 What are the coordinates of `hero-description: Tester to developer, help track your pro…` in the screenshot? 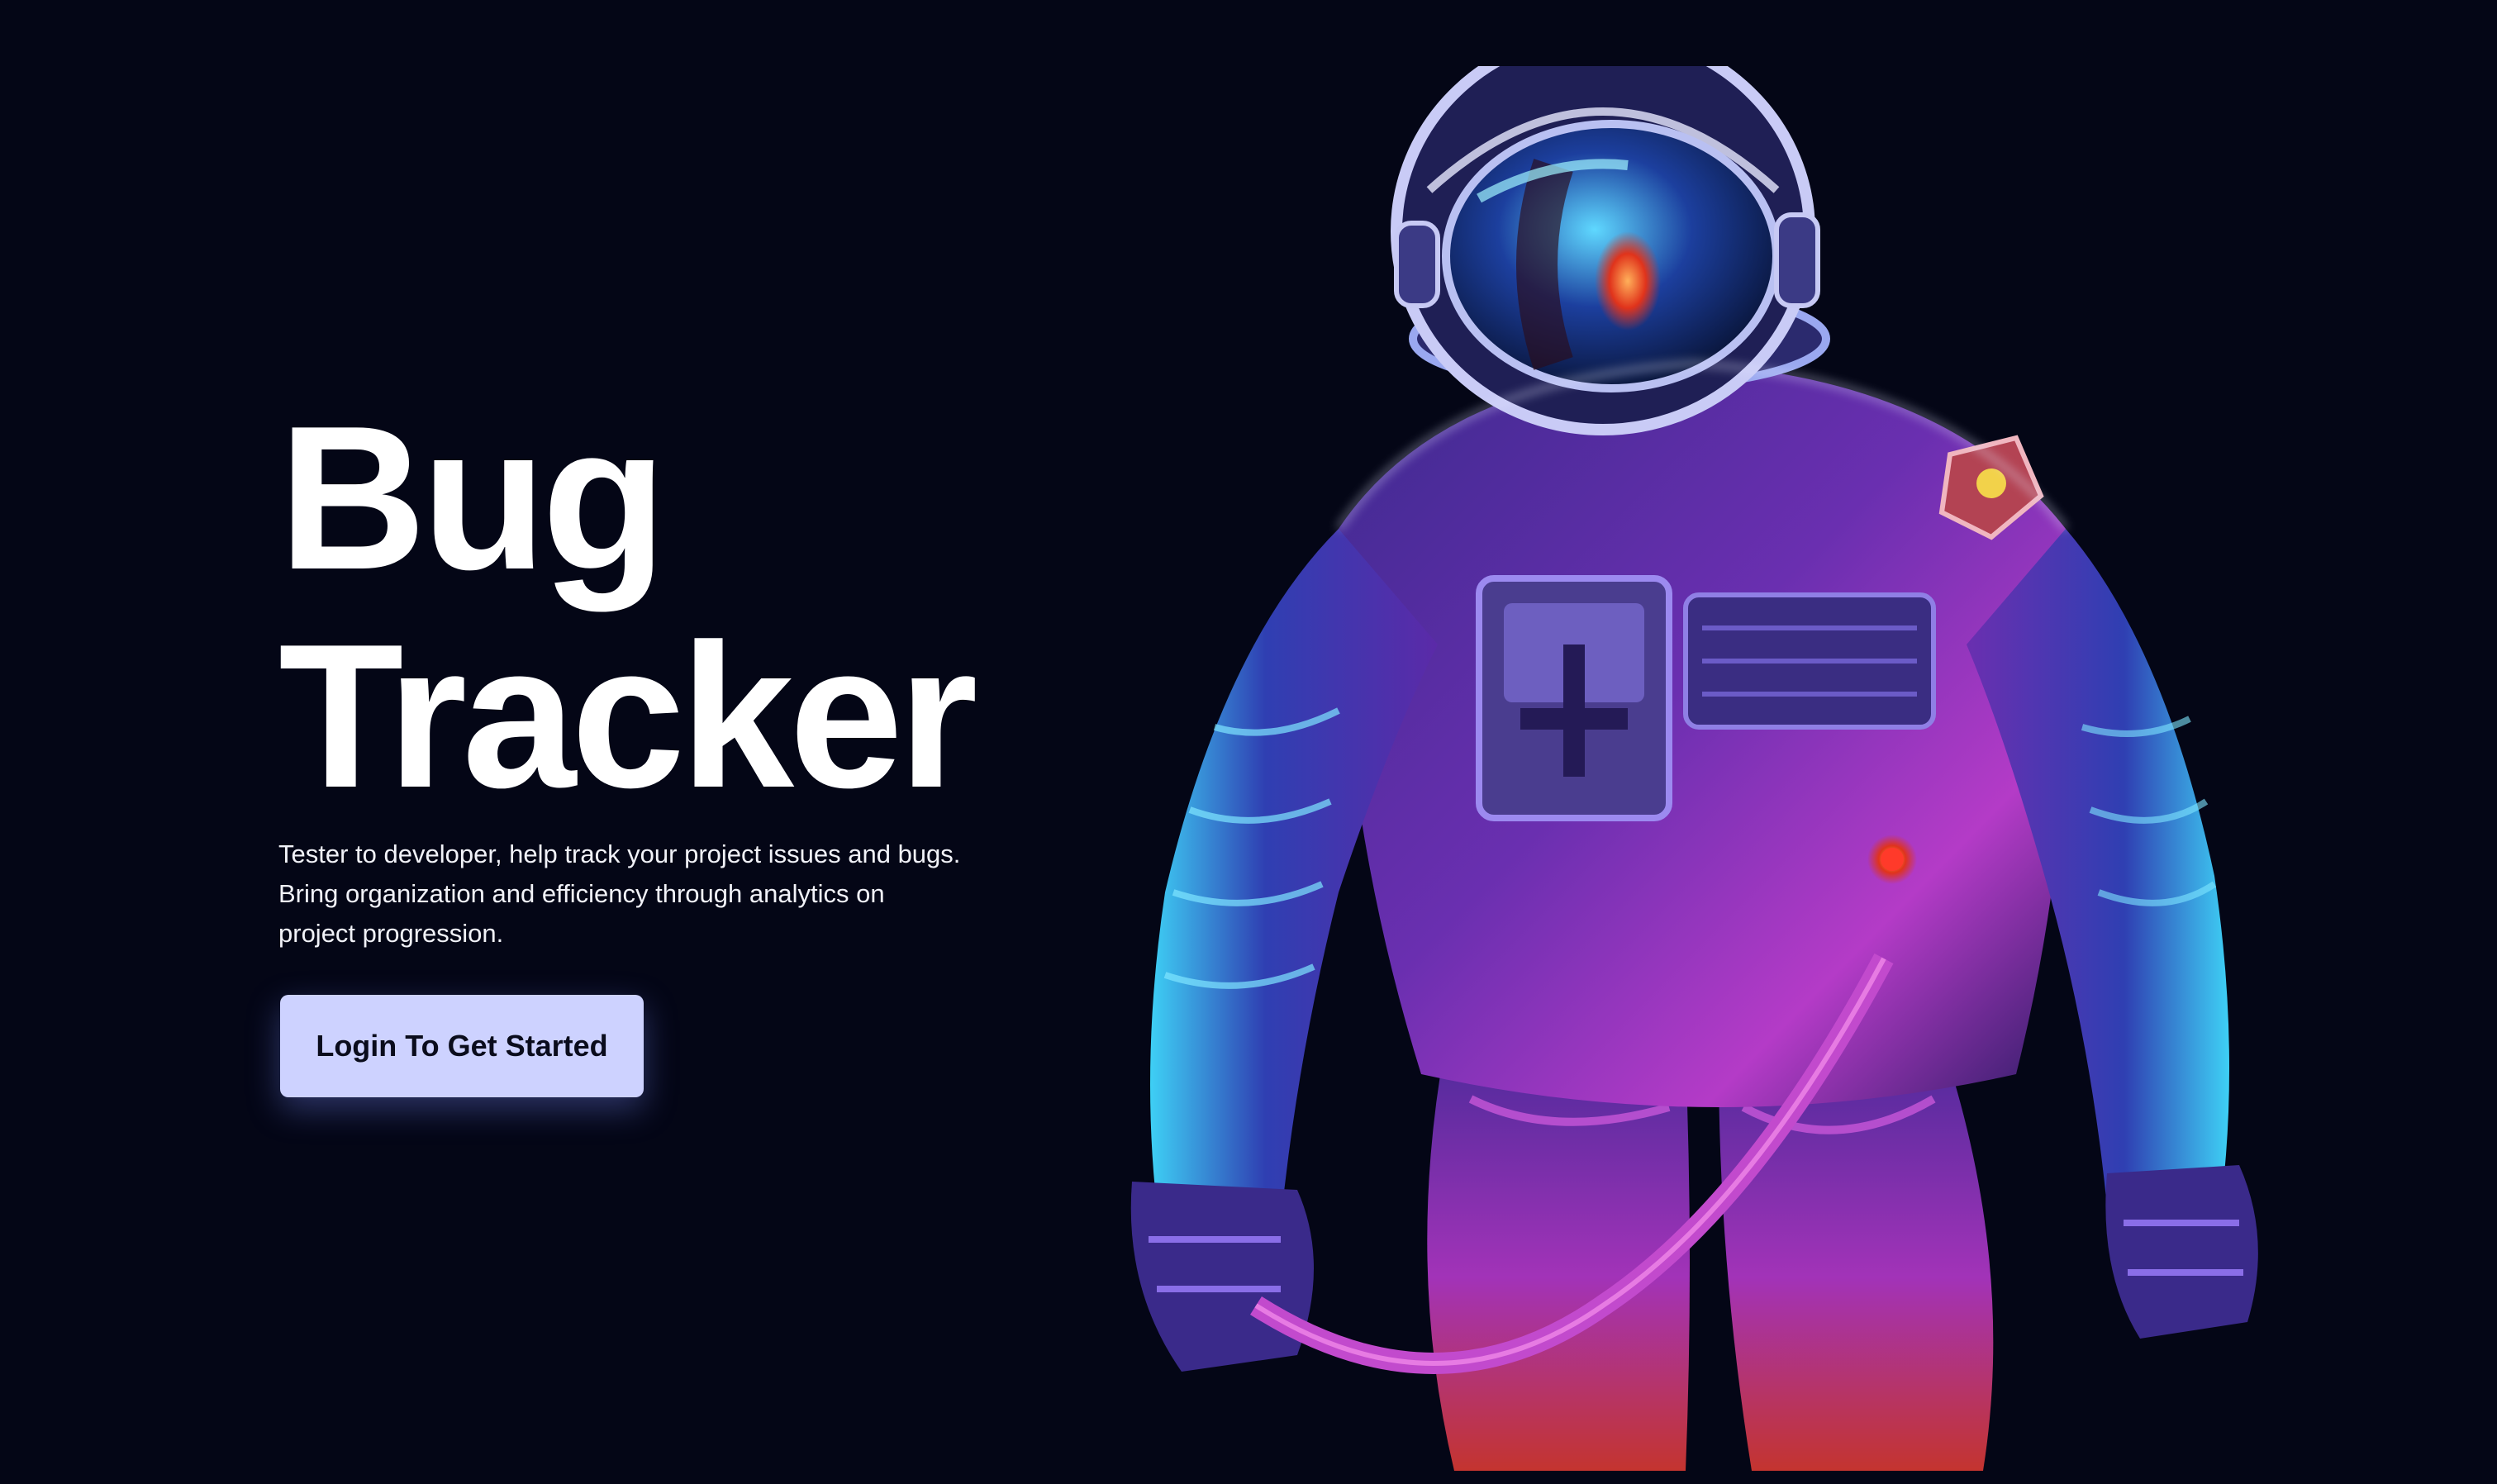 It's located at (646, 894).